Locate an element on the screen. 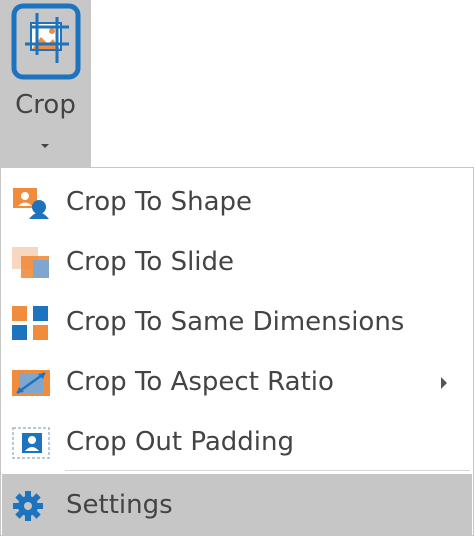 Image resolution: width=475 pixels, height=537 pixels. crop-to-slide-icon is located at coordinates (30, 262).